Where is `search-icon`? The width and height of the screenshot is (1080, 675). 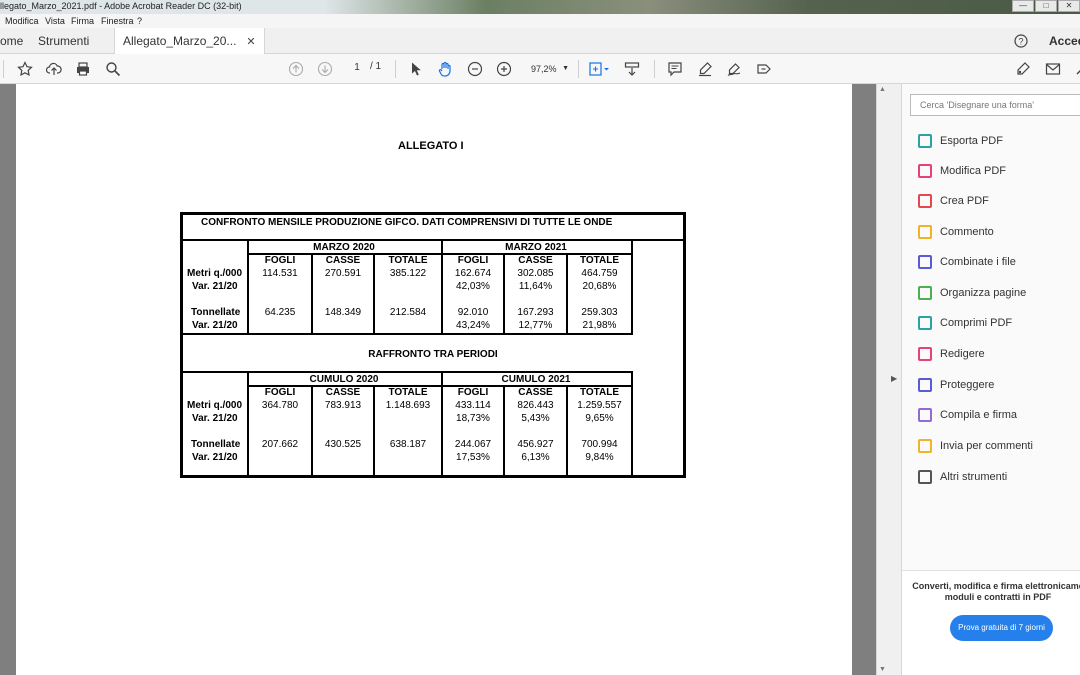
search-icon is located at coordinates (113, 69).